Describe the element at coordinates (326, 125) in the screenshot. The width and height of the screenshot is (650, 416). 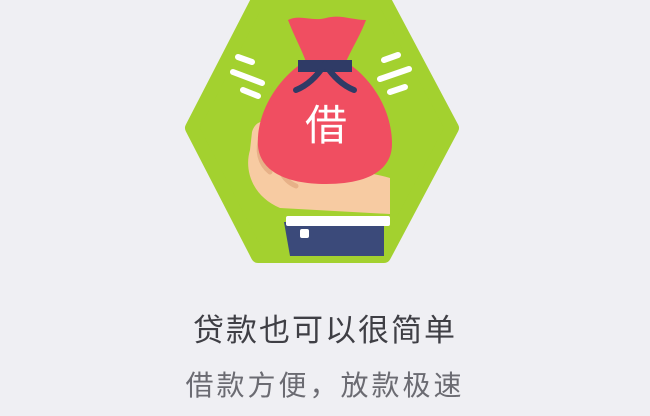
I see `bag-character: 借` at that location.